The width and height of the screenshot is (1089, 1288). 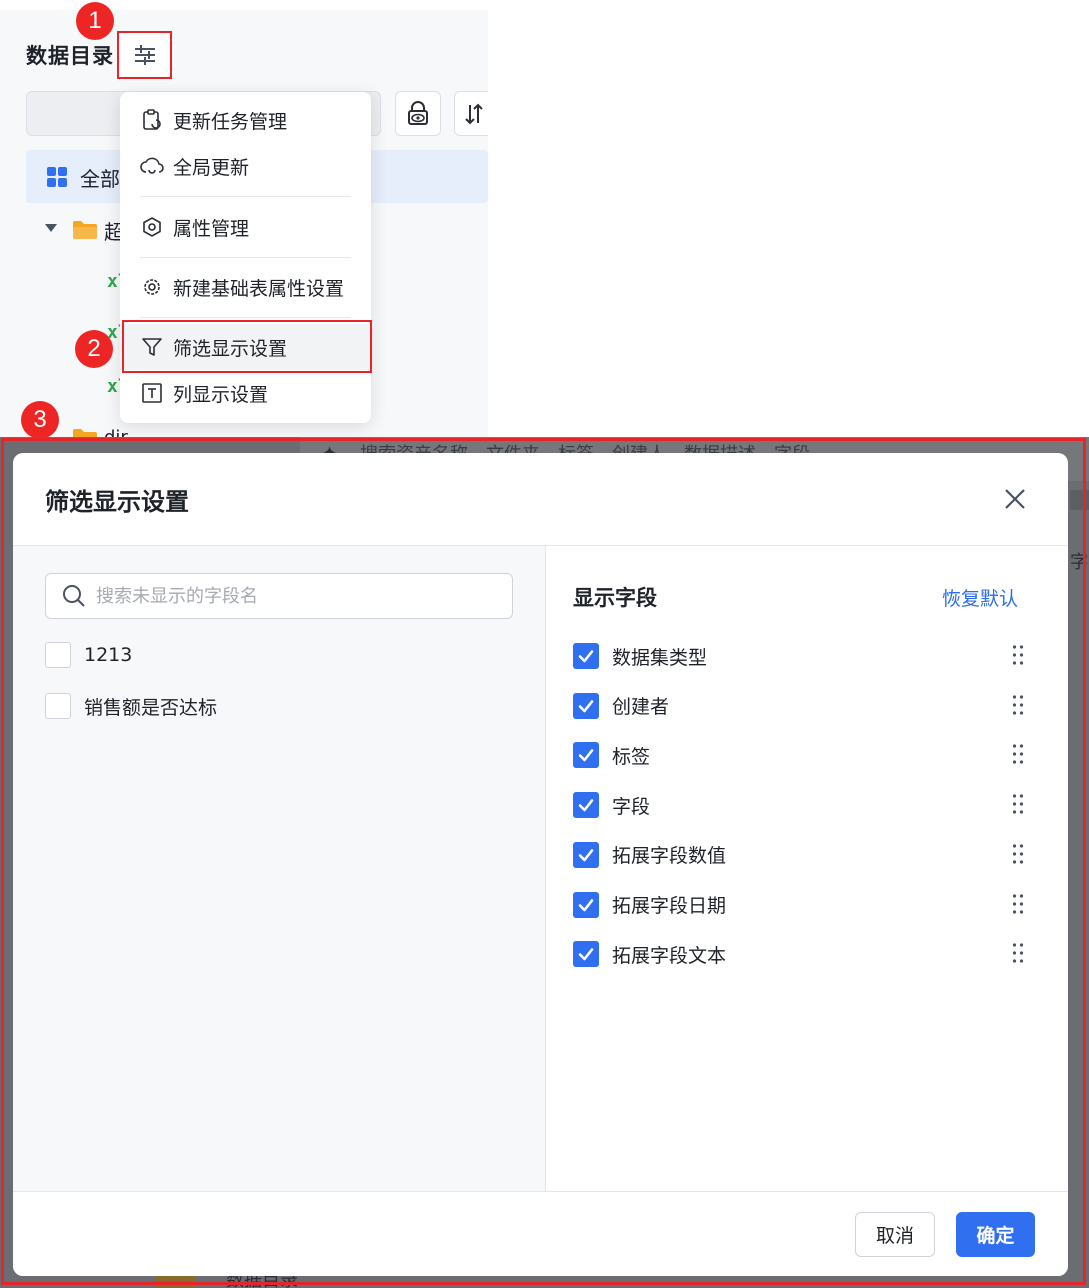 I want to click on sliders-icon, so click(x=144, y=55).